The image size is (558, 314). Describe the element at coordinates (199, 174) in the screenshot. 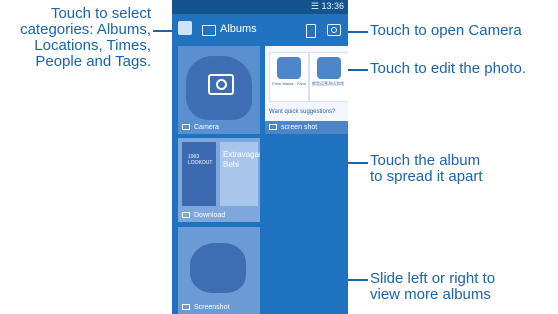

I see `album-thumbnail: 1993 LOOKOUT` at that location.